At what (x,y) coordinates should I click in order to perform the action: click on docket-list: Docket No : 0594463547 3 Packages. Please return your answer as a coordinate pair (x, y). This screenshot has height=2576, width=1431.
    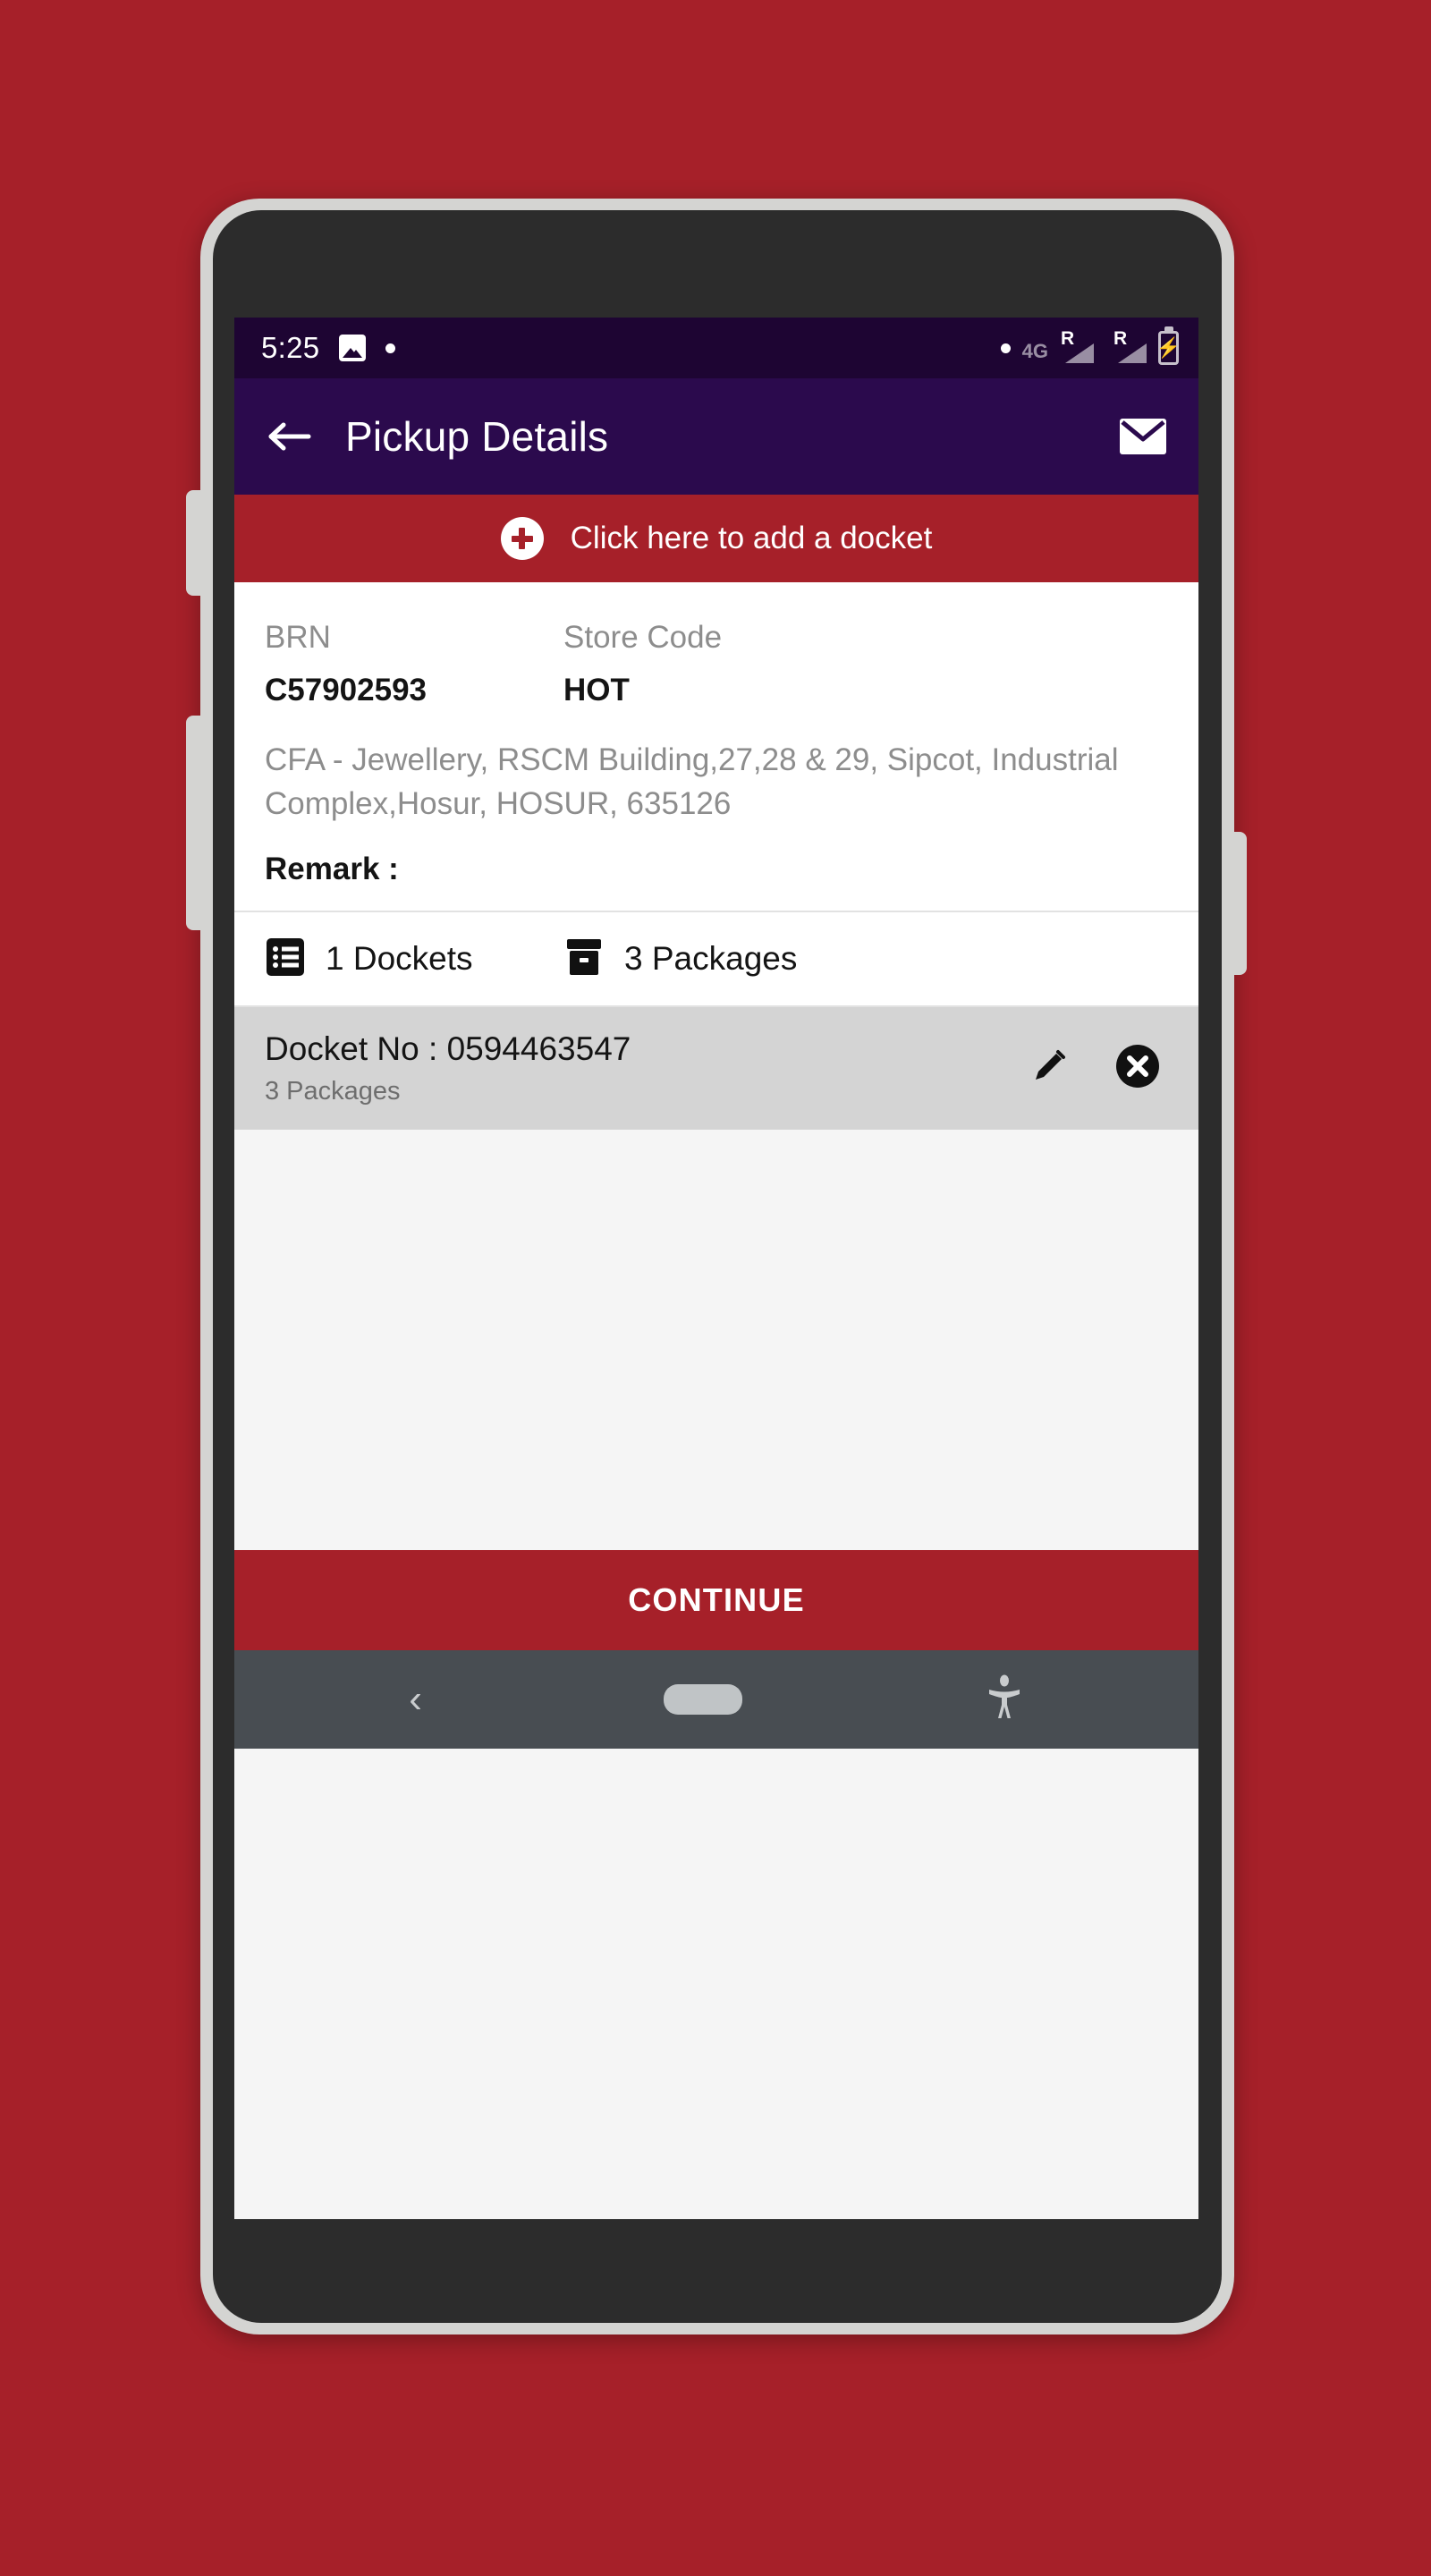
    Looking at the image, I should click on (716, 1279).